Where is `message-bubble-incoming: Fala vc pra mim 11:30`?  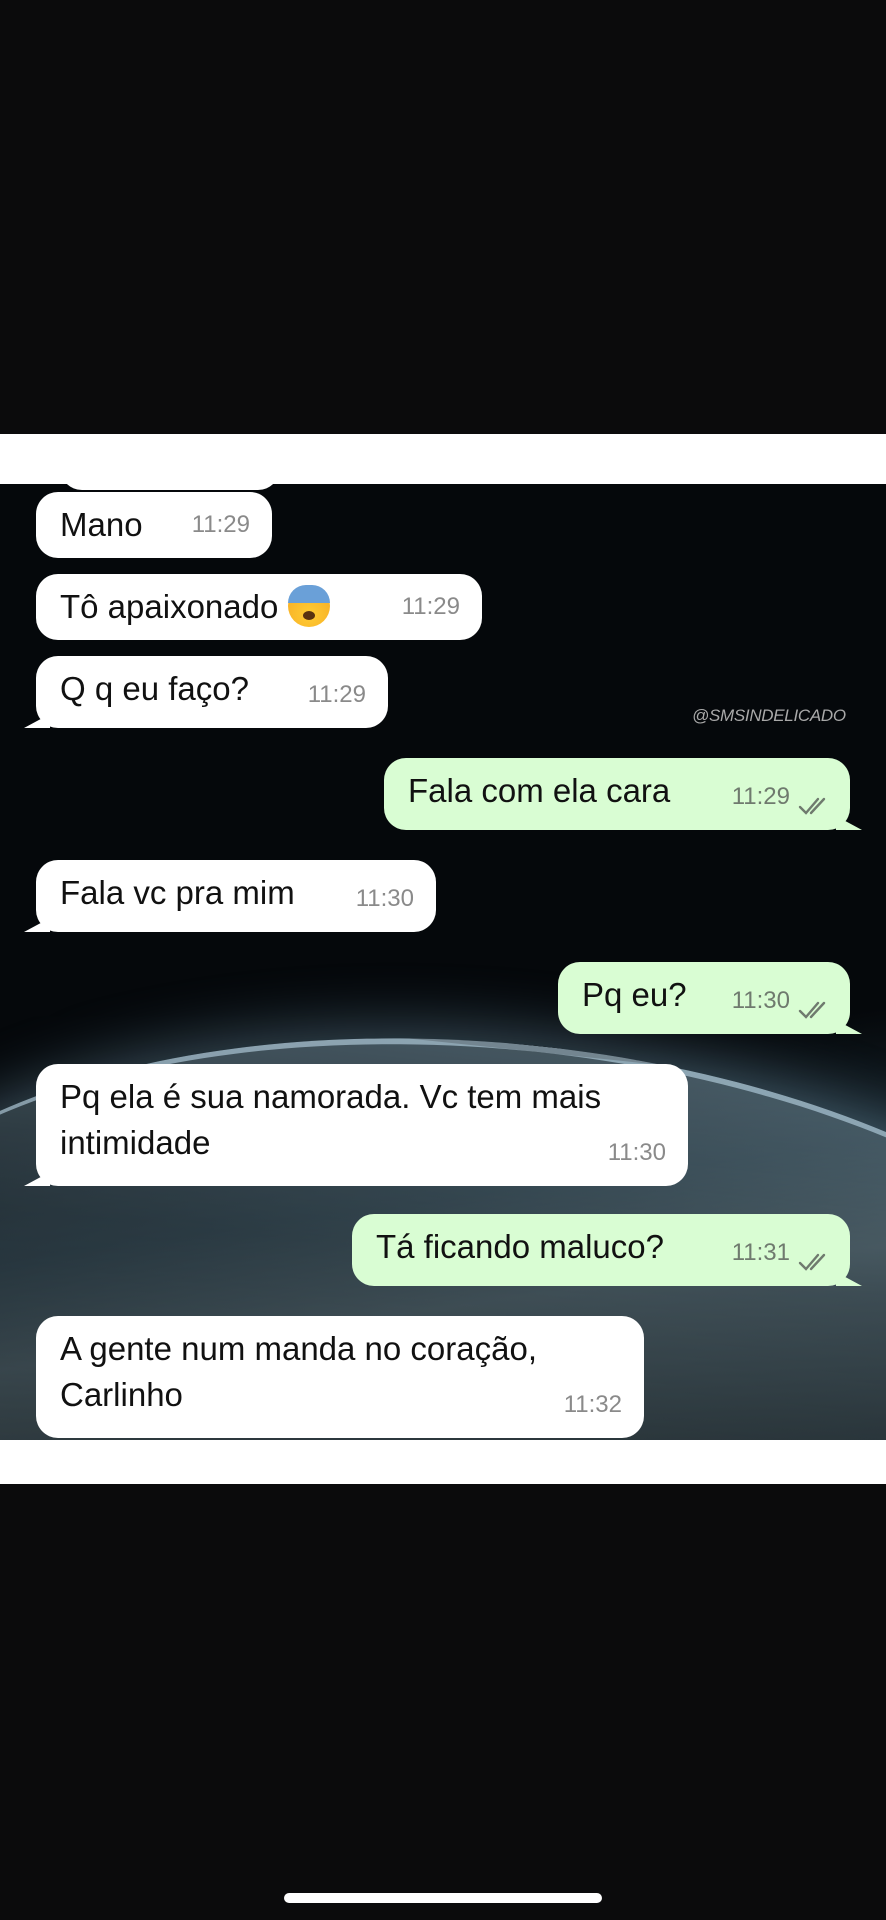 message-bubble-incoming: Fala vc pra mim 11:30 is located at coordinates (230, 896).